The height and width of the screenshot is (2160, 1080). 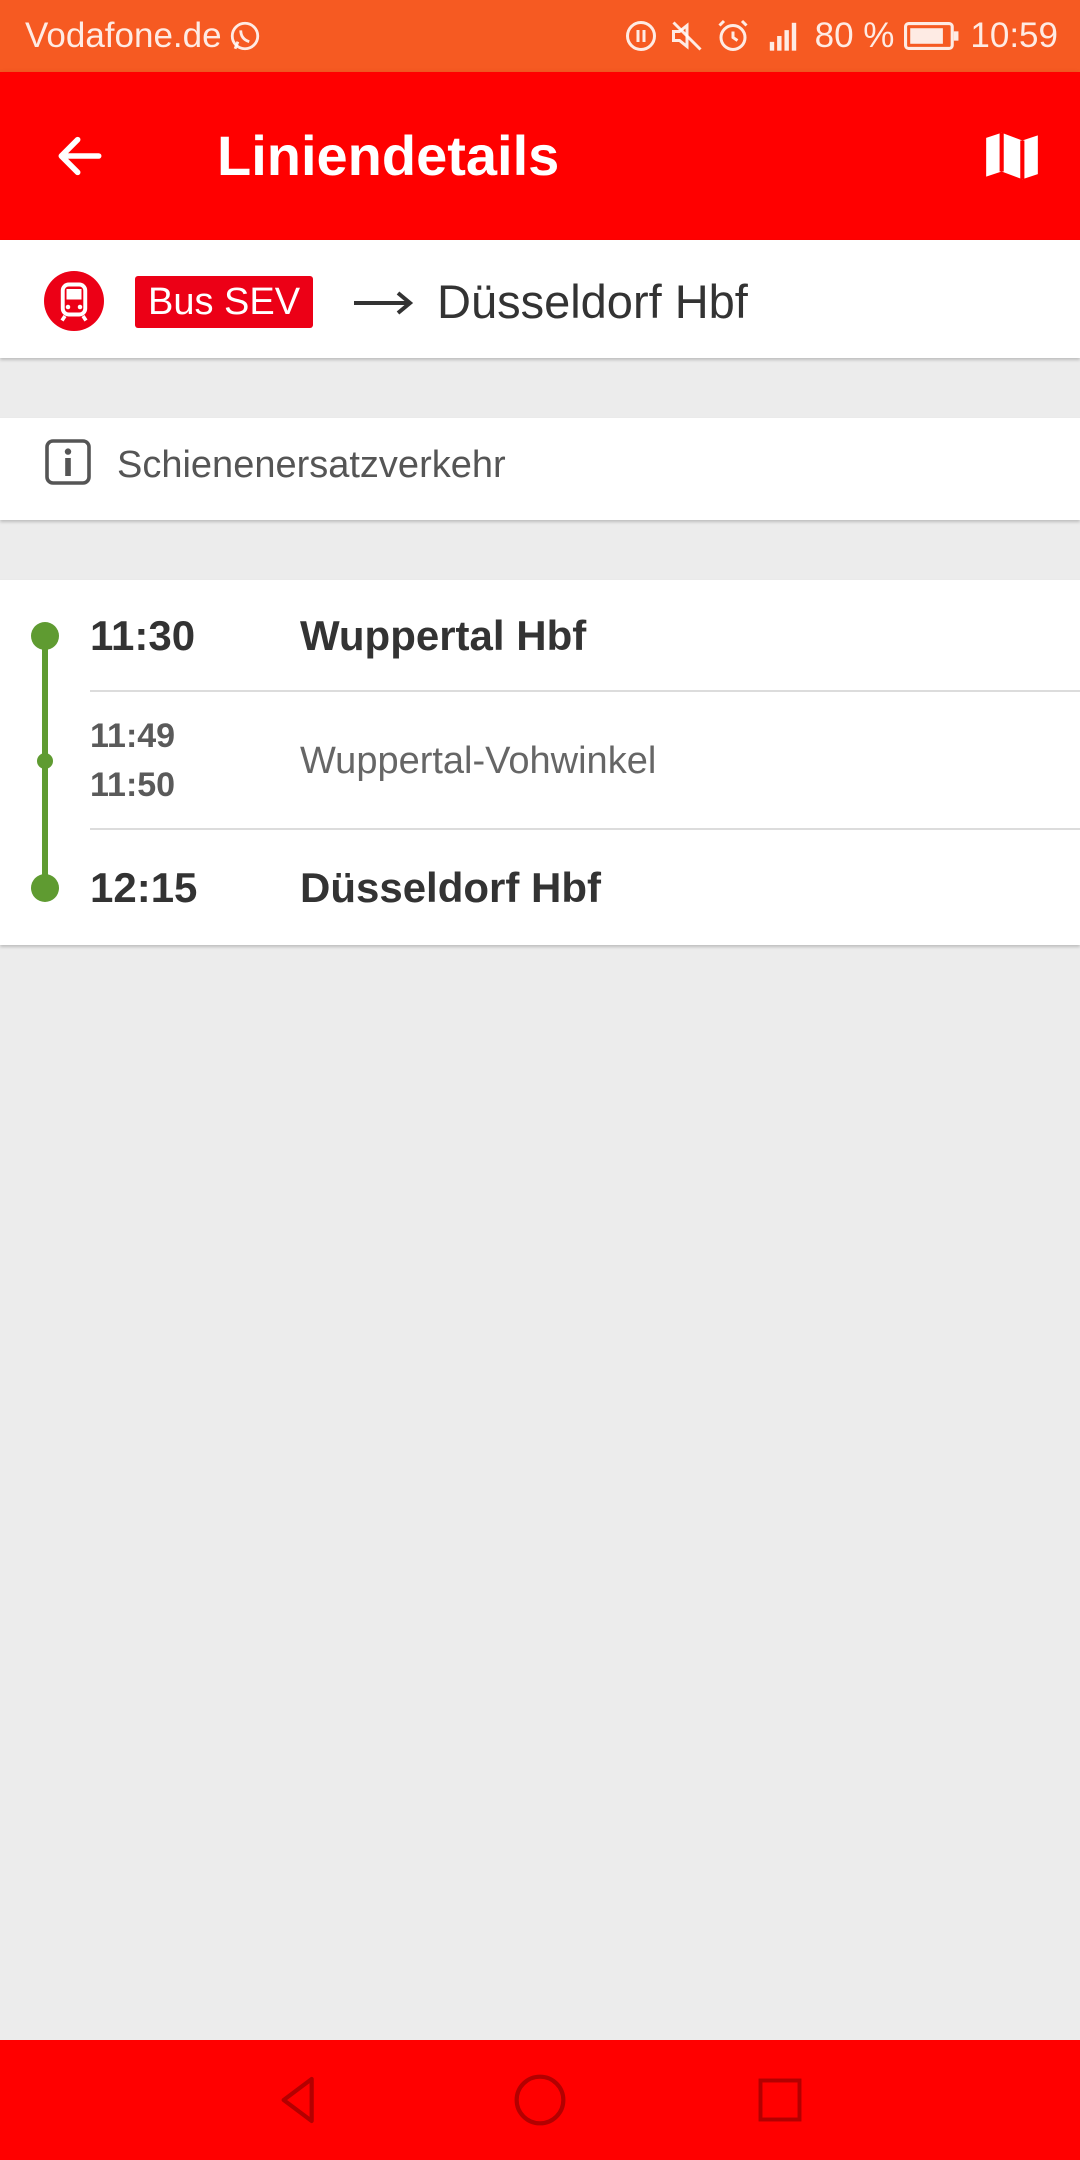 What do you see at coordinates (45, 888) in the screenshot?
I see `stop-dot-end` at bounding box center [45, 888].